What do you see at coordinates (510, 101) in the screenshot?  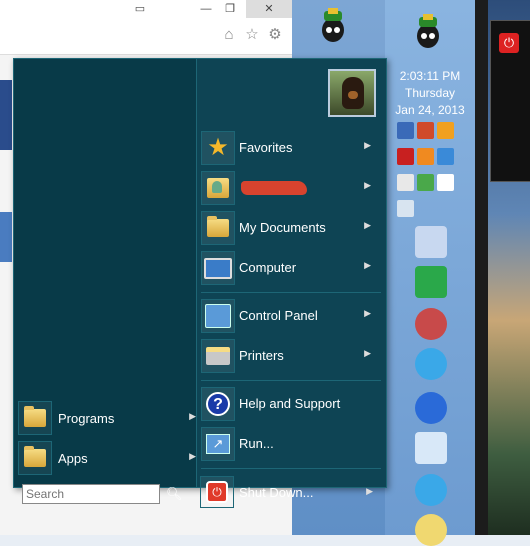 I see `side-app-window: ⏻` at bounding box center [510, 101].